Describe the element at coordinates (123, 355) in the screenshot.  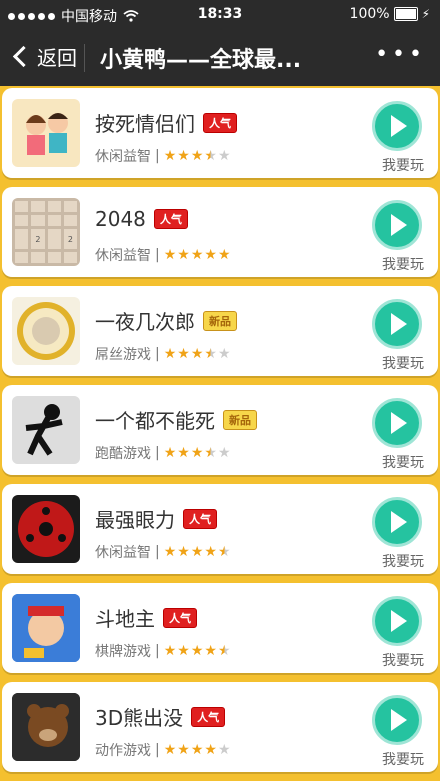
I see `game-category: 屌丝游戏` at that location.